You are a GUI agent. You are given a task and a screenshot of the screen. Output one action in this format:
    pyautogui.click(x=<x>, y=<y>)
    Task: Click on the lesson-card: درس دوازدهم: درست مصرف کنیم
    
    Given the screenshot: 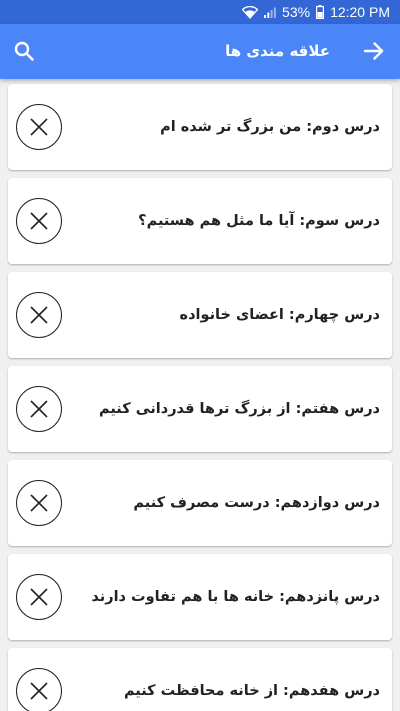 What is the action you would take?
    pyautogui.click(x=200, y=503)
    